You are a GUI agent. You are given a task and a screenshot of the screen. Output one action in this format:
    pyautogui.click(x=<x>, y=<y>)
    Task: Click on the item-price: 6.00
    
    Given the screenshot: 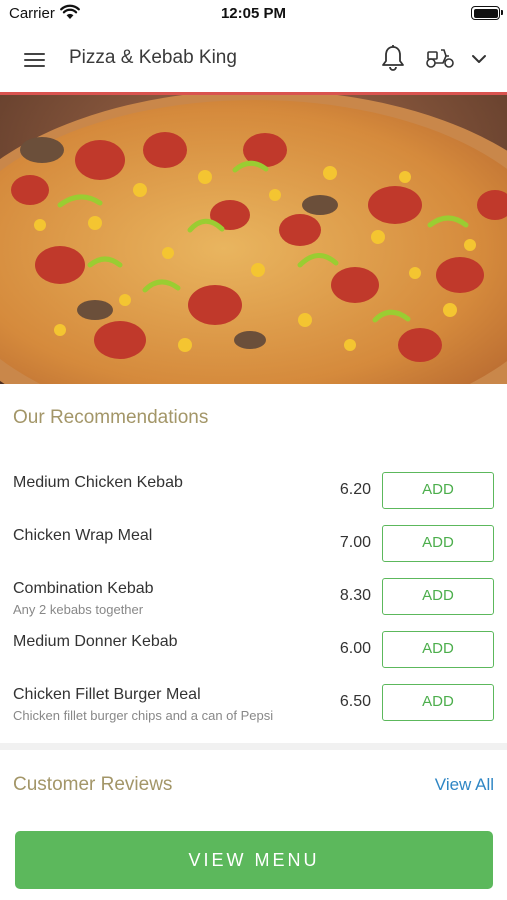 What is the action you would take?
    pyautogui.click(x=355, y=648)
    